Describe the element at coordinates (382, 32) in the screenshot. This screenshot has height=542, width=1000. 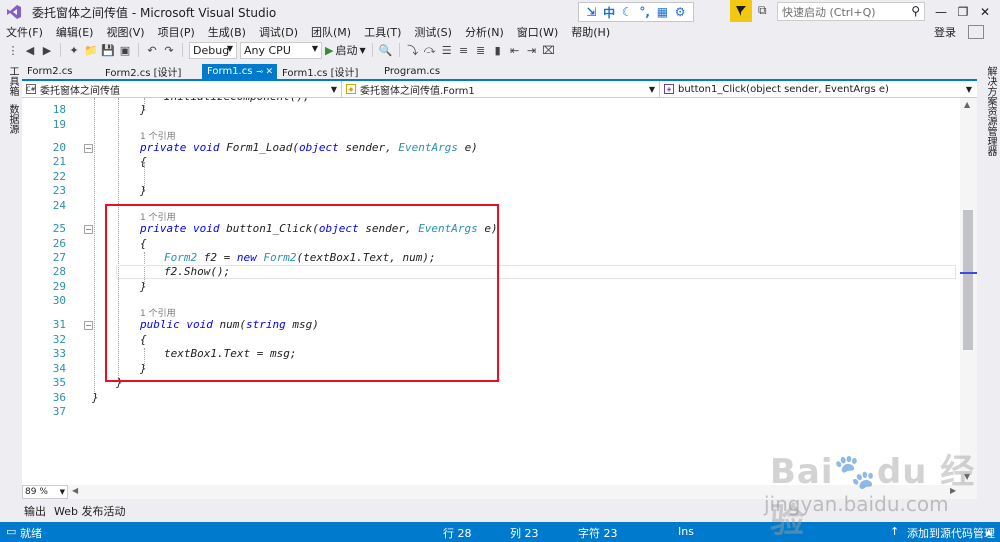
I see `menu-tools: 工具(T)` at that location.